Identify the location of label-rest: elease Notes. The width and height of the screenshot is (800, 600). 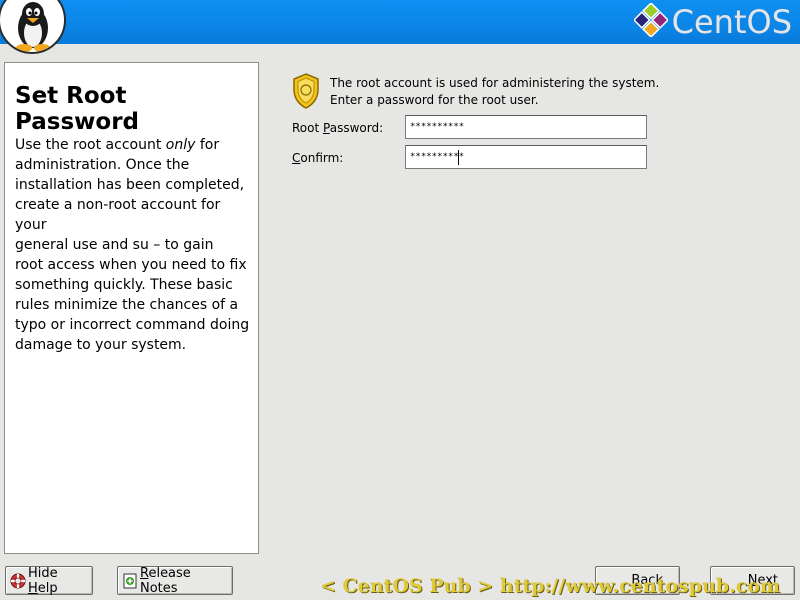
(165, 580).